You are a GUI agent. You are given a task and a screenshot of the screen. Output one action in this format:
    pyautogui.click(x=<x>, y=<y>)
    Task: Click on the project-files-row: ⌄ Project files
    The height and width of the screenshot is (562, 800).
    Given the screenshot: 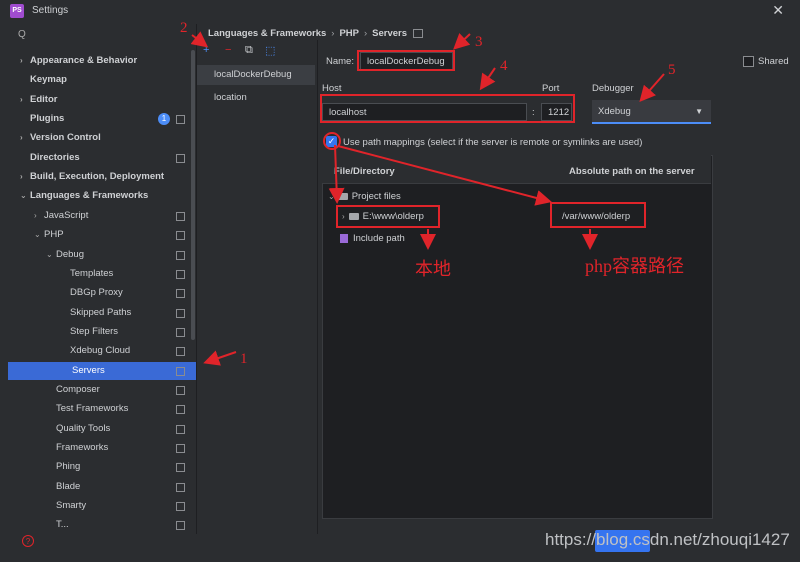 What is the action you would take?
    pyautogui.click(x=364, y=196)
    